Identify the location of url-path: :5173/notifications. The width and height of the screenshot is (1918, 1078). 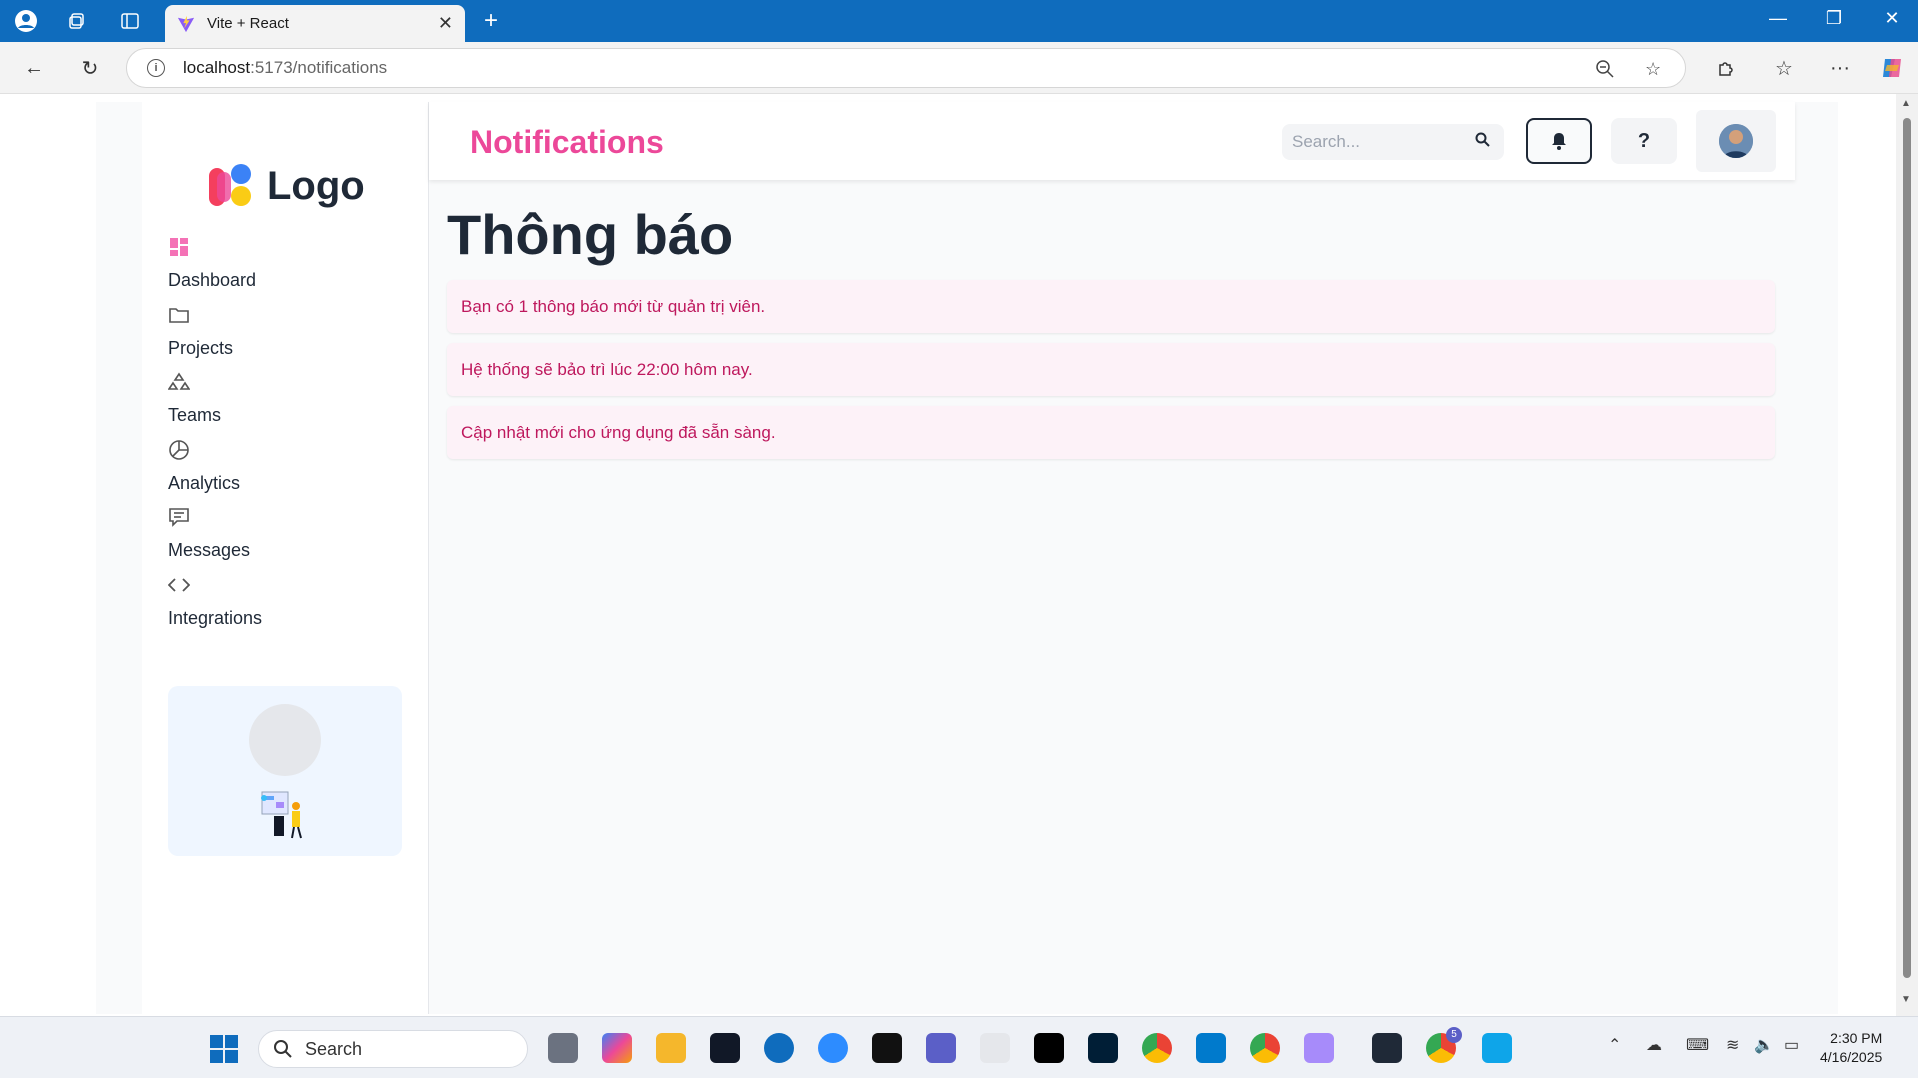
(319, 67).